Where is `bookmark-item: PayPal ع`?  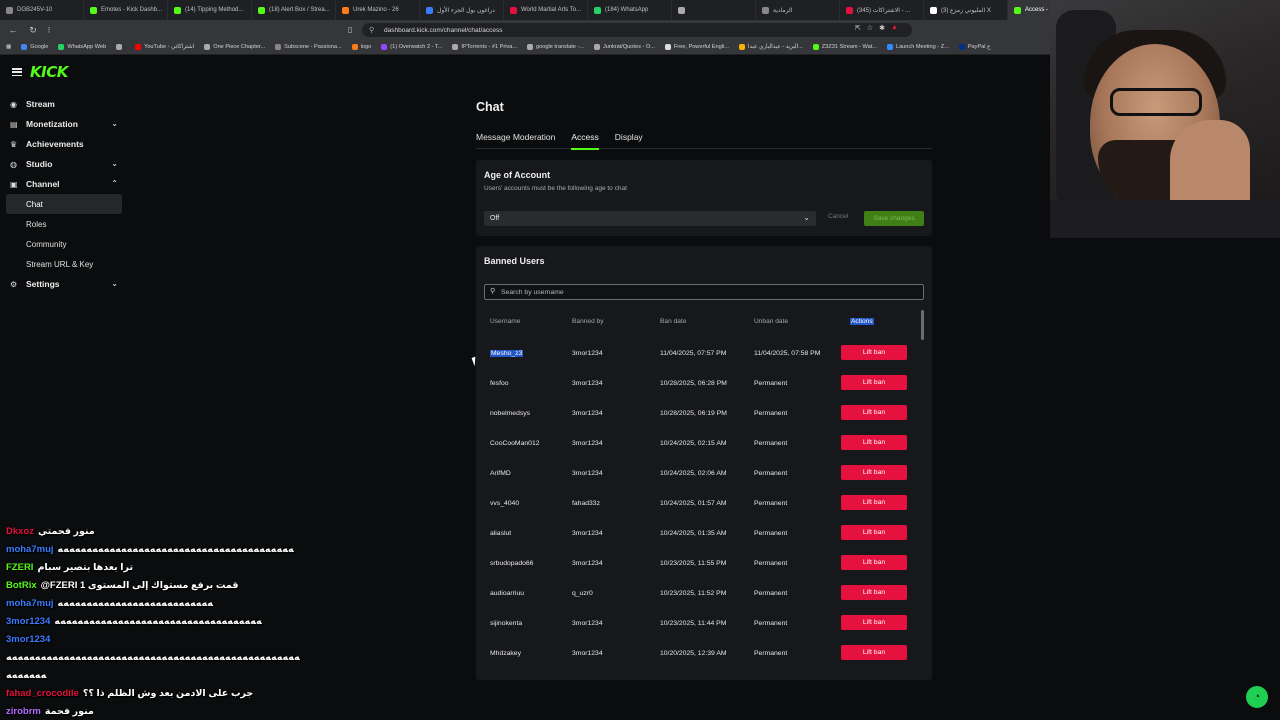
bookmark-item: PayPal ع is located at coordinates (974, 47).